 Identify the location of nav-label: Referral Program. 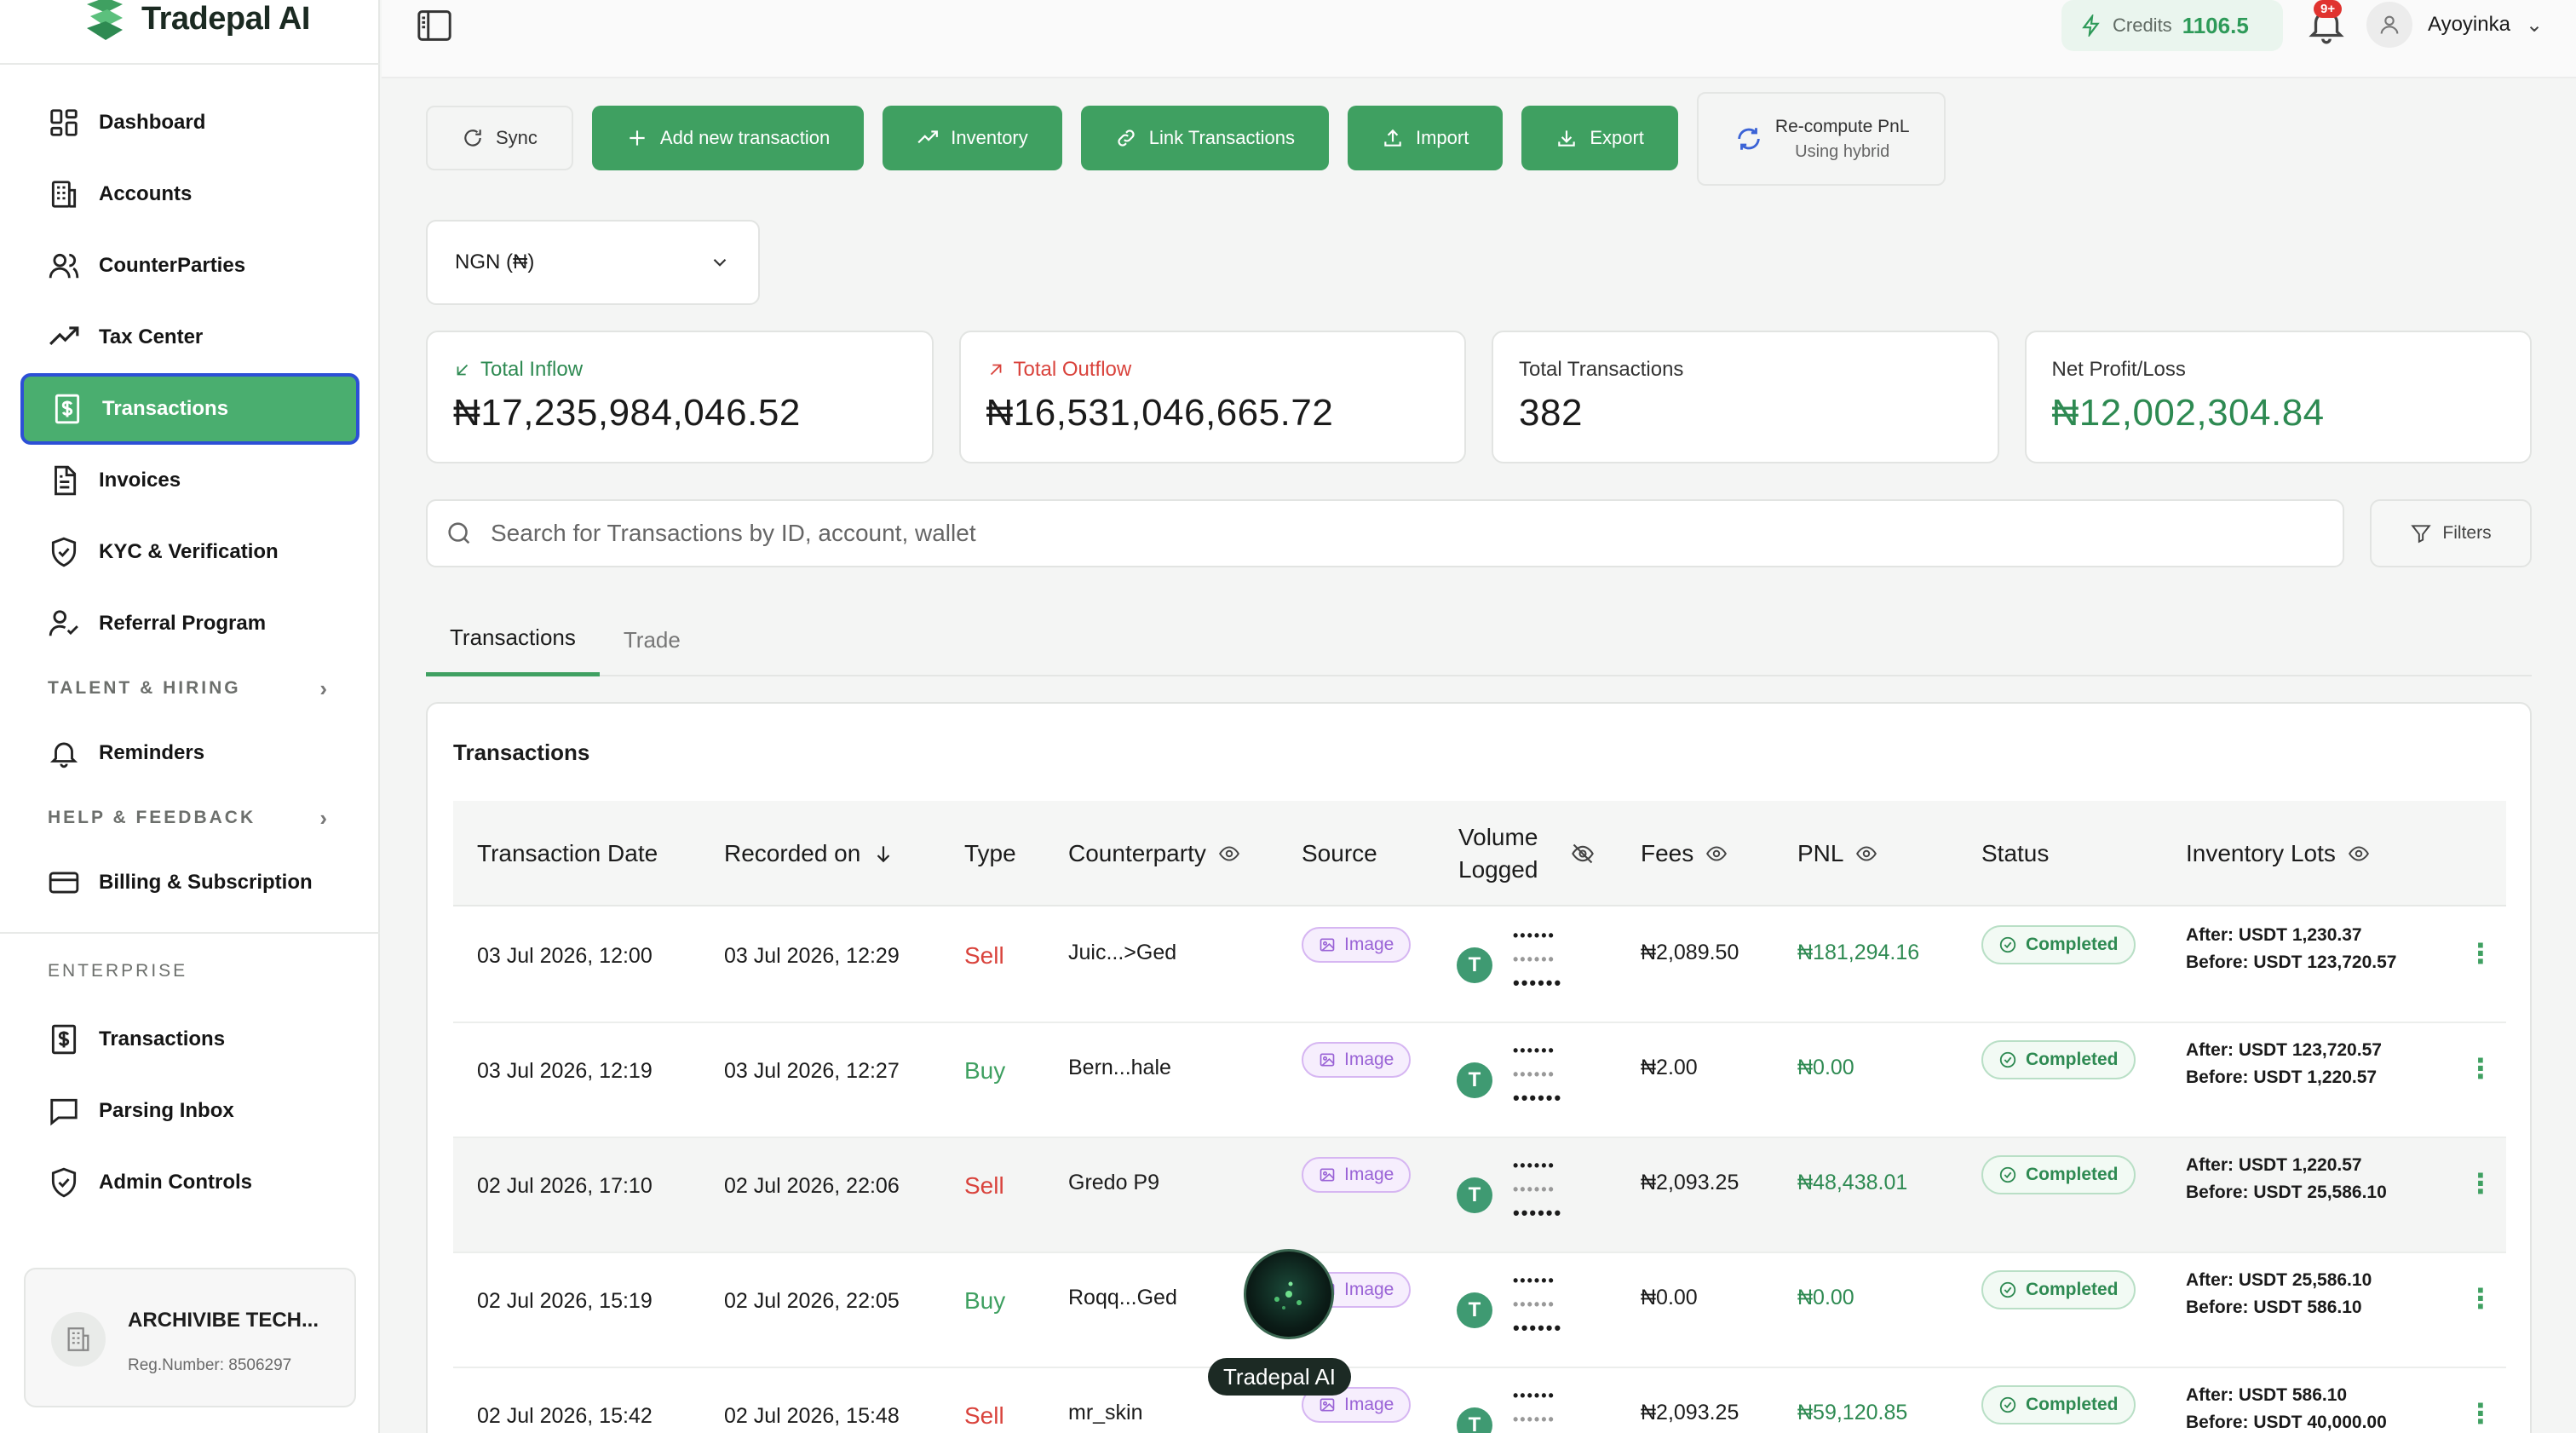
(183, 624).